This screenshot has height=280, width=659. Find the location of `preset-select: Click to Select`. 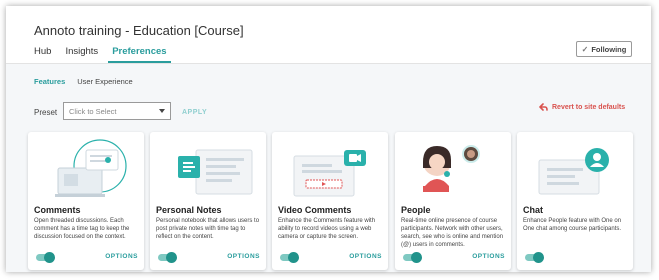

preset-select: Click to Select is located at coordinates (117, 111).